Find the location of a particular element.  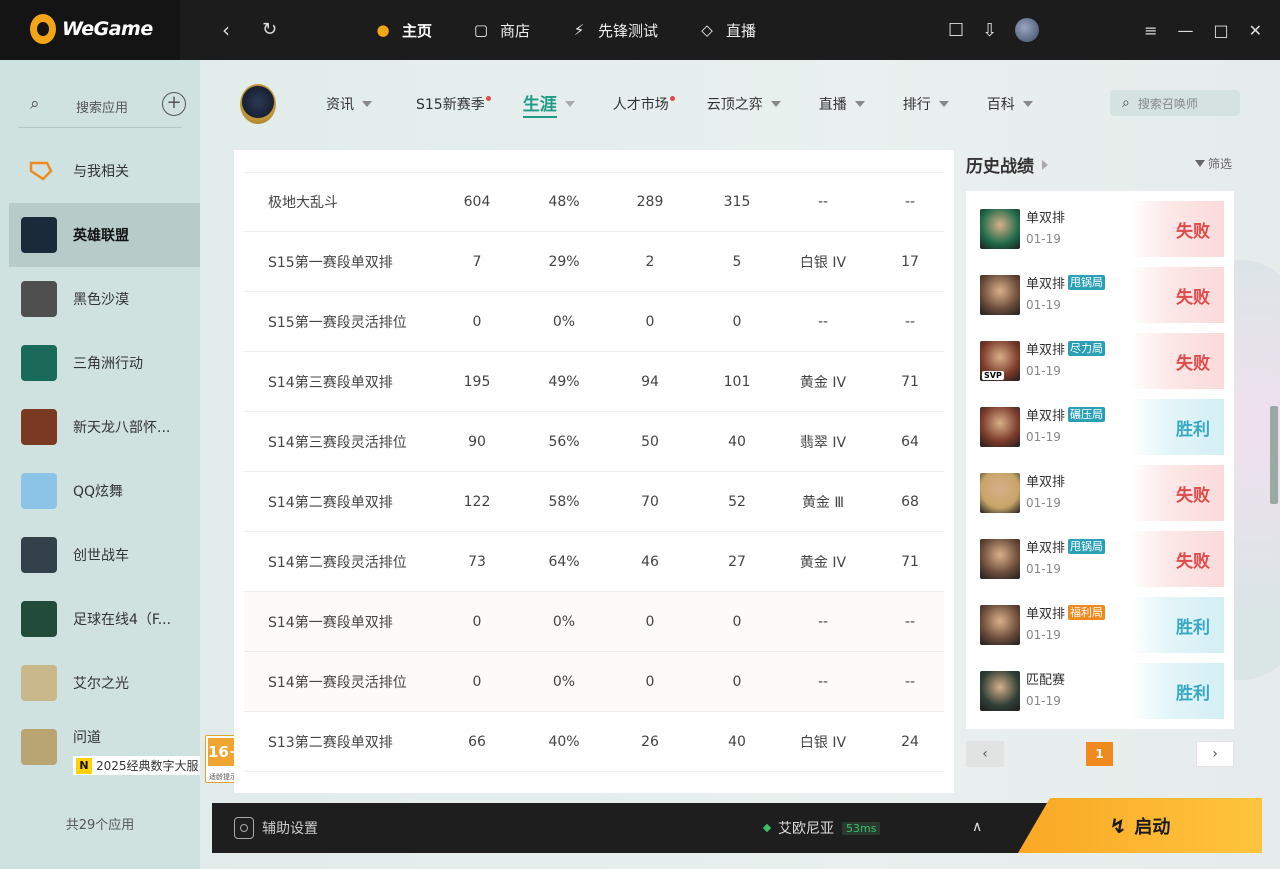

table-row: S14第三赛段灵活排位 90 56% 50 40 翡翠 IV 64 is located at coordinates (594, 442).